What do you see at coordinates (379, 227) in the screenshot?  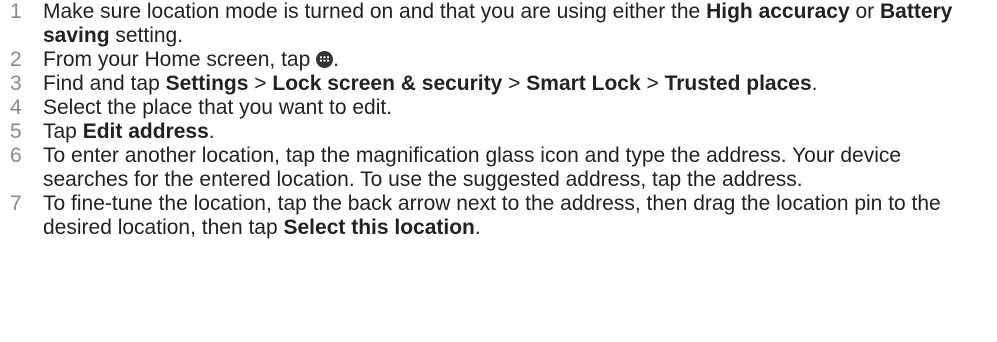 I see `select-this-location-label: Select this location` at bounding box center [379, 227].